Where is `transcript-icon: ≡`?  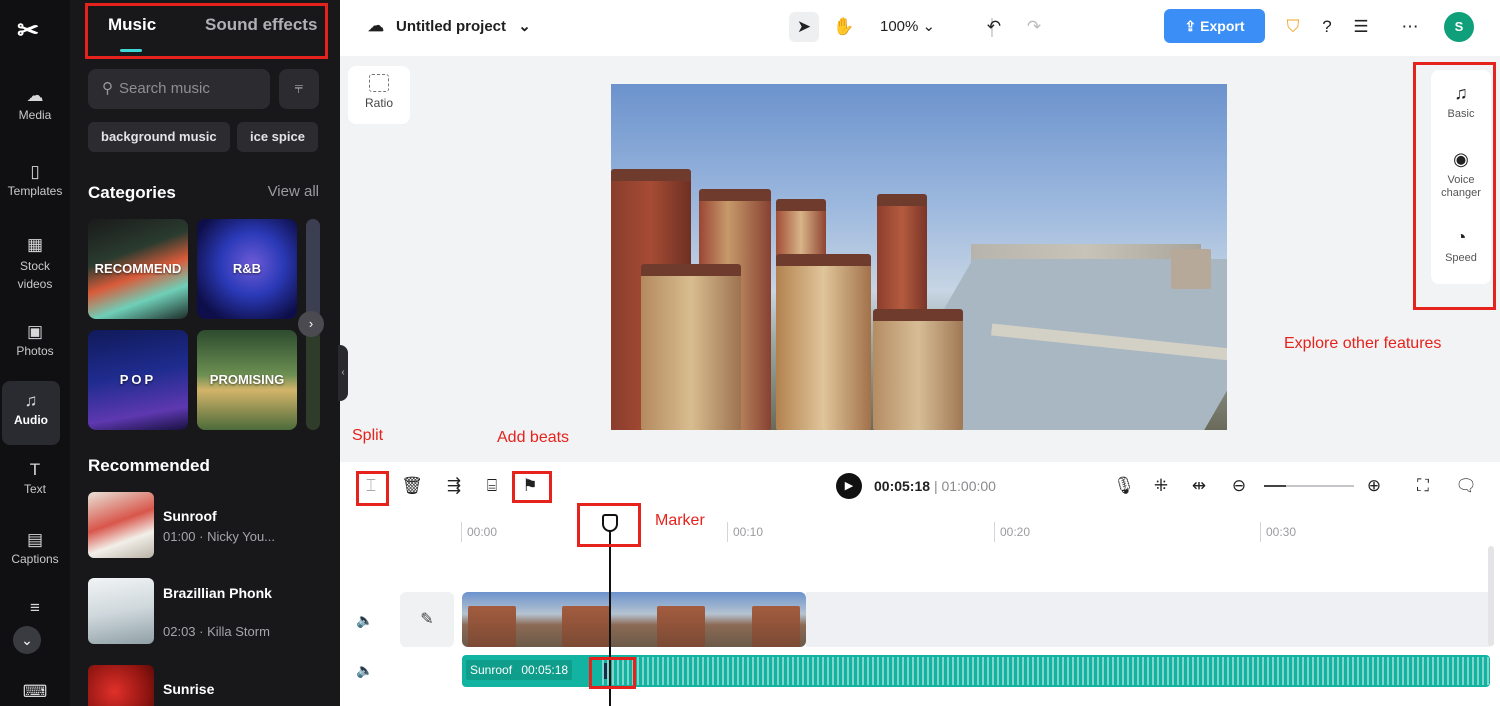
transcript-icon: ≡ is located at coordinates (35, 607).